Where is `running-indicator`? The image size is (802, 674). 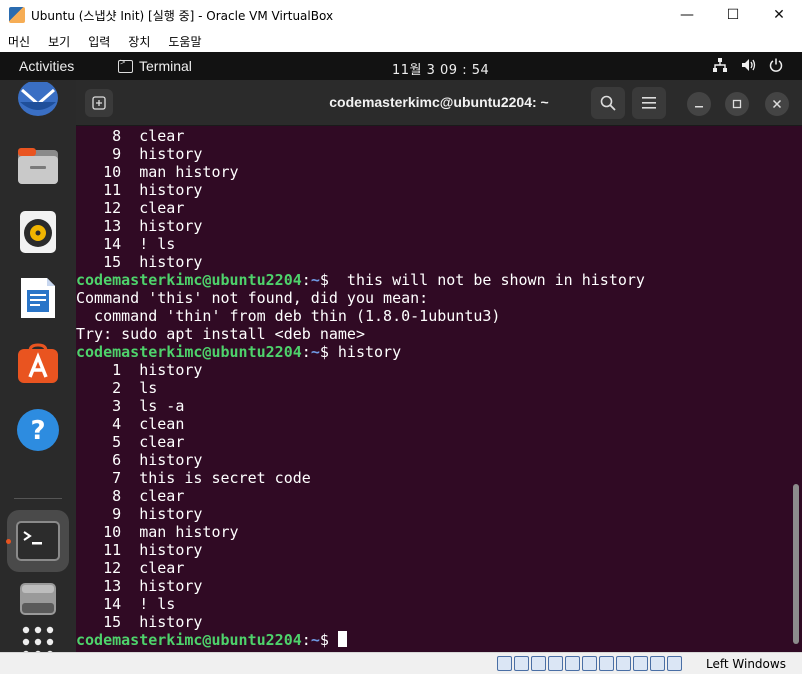
running-indicator is located at coordinates (8, 541).